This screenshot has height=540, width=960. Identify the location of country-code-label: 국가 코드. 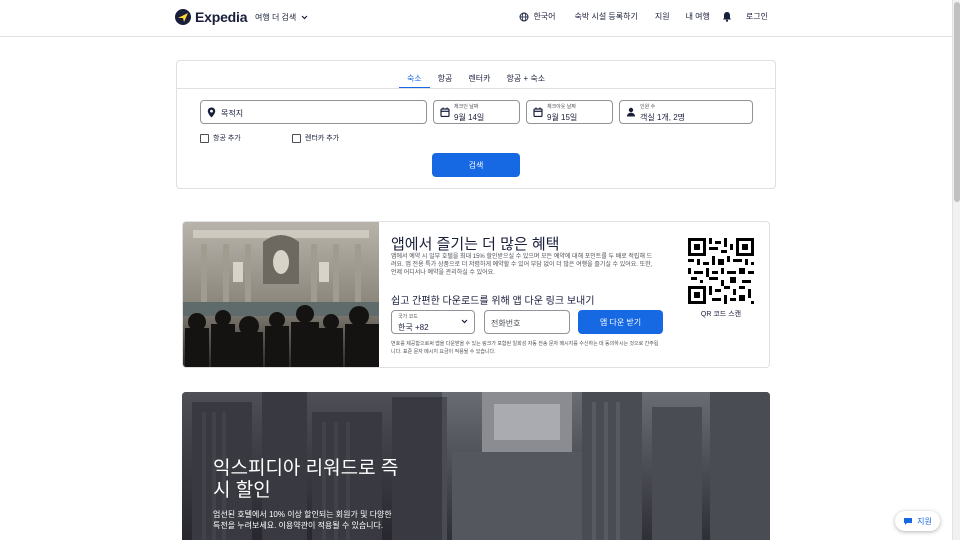
(408, 317).